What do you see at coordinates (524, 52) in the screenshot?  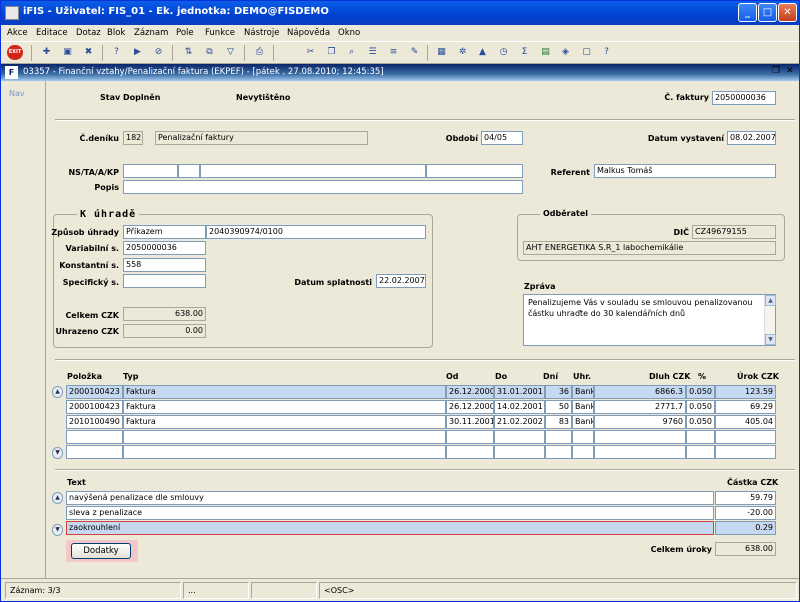 I see `sum-icon: Σ` at bounding box center [524, 52].